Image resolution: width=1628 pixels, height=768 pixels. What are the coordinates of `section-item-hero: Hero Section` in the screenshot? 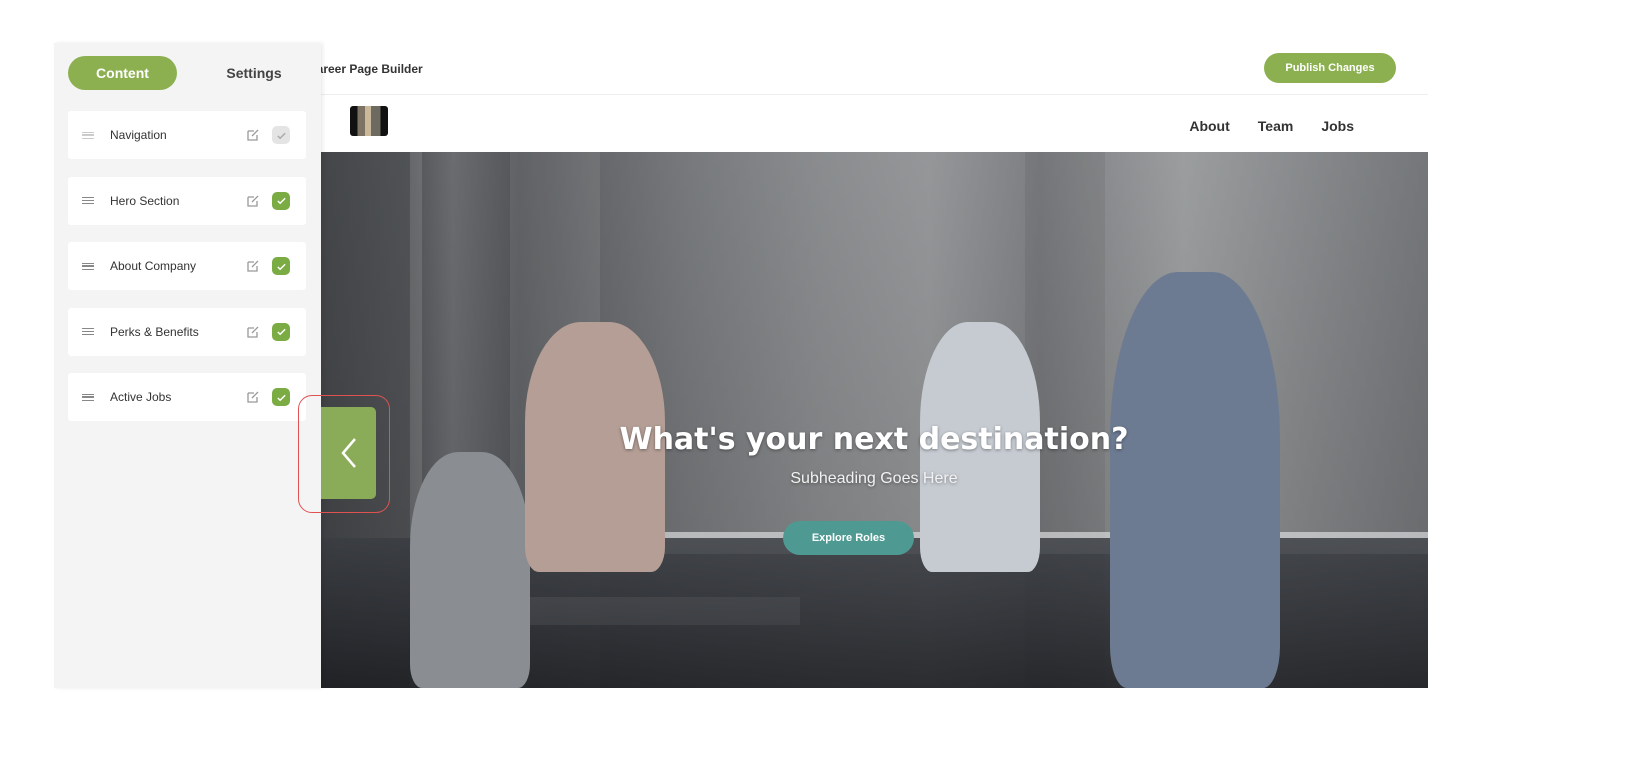 It's located at (187, 200).